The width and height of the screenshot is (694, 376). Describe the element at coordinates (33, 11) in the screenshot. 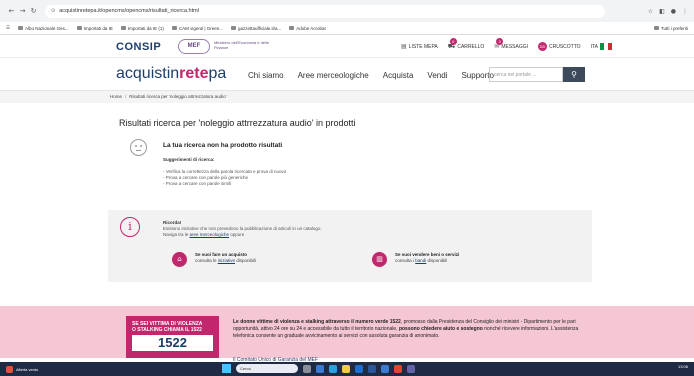

I see `reload-icon: ↻` at that location.